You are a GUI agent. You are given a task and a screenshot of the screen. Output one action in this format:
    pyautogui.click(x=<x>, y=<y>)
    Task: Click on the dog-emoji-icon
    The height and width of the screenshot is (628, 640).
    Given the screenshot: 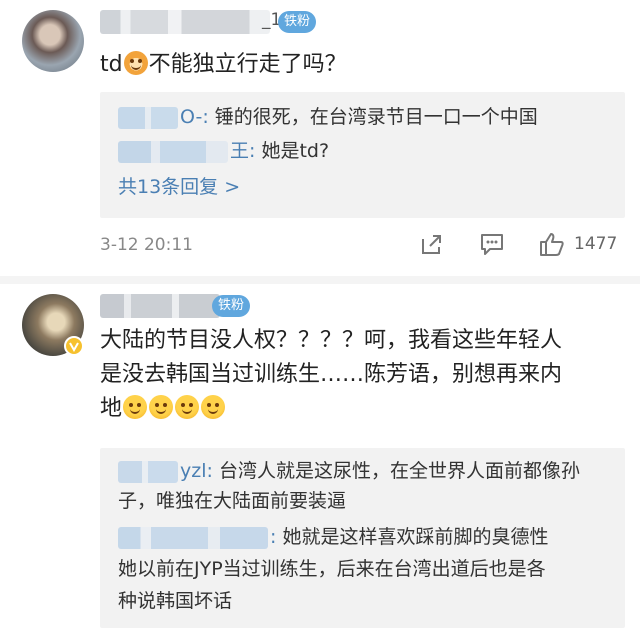 What is the action you would take?
    pyautogui.click(x=135, y=63)
    